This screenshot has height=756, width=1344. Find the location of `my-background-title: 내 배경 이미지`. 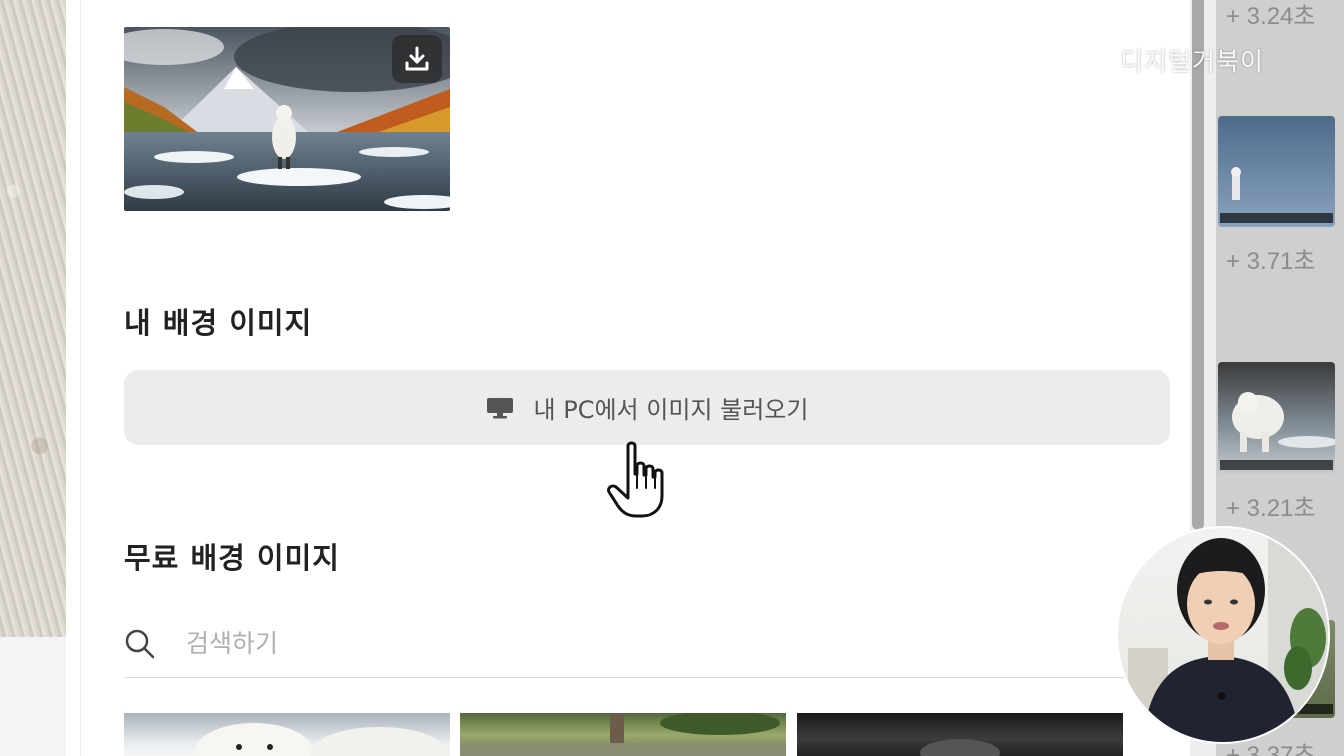

my-background-title: 내 배경 이미지 is located at coordinates (218, 323).